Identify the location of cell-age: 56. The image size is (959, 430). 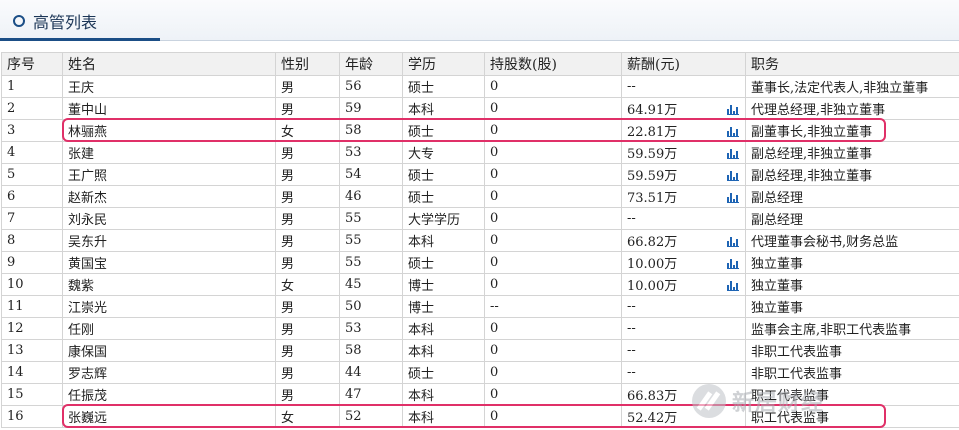
(371, 86).